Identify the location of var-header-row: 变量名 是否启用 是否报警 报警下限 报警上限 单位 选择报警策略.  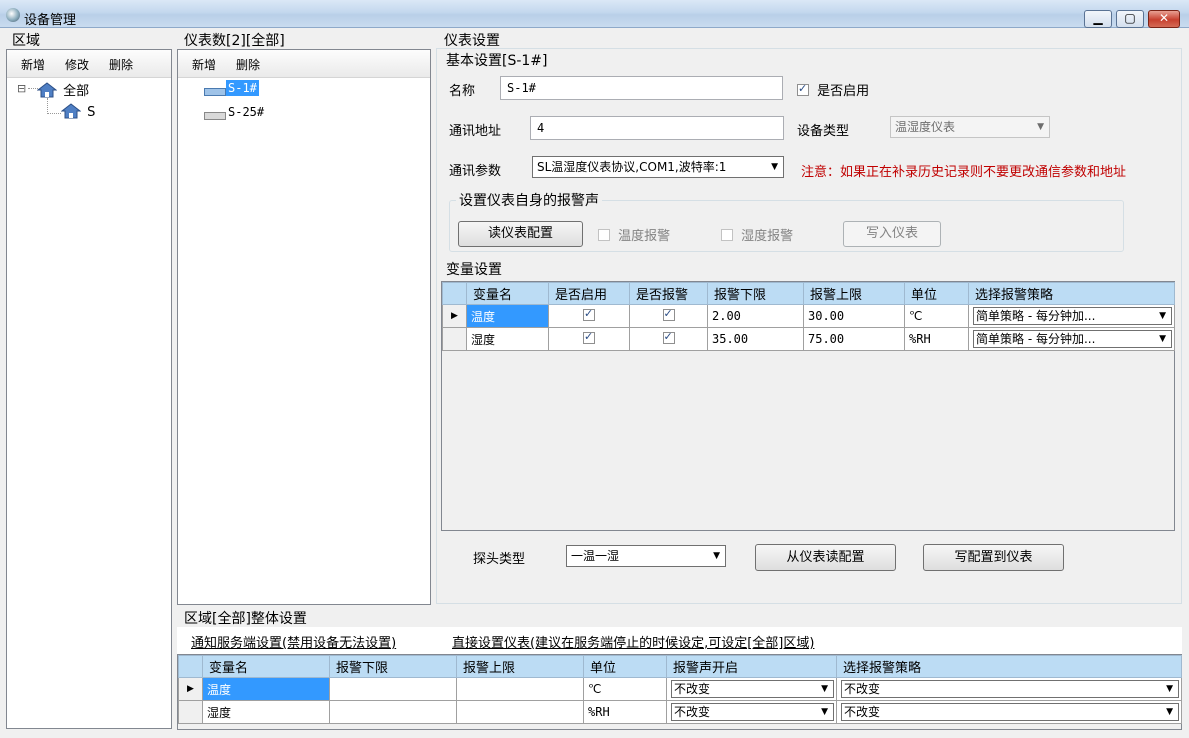
(808, 293).